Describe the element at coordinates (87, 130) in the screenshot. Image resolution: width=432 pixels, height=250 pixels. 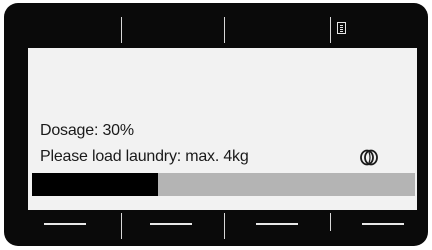
I see `dosage-label: Dosage: 30%` at that location.